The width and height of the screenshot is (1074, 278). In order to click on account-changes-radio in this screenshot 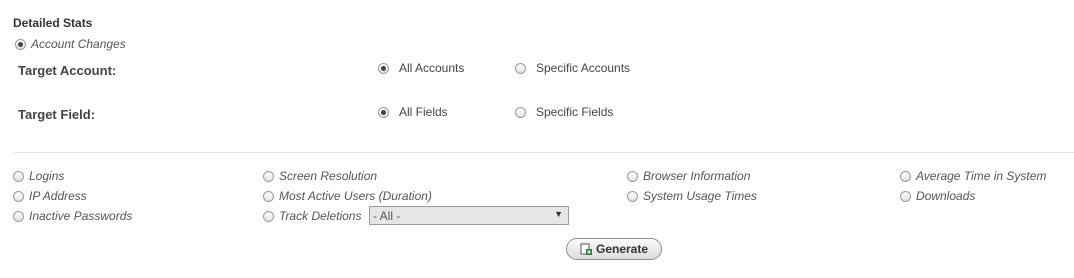, I will do `click(20, 44)`.